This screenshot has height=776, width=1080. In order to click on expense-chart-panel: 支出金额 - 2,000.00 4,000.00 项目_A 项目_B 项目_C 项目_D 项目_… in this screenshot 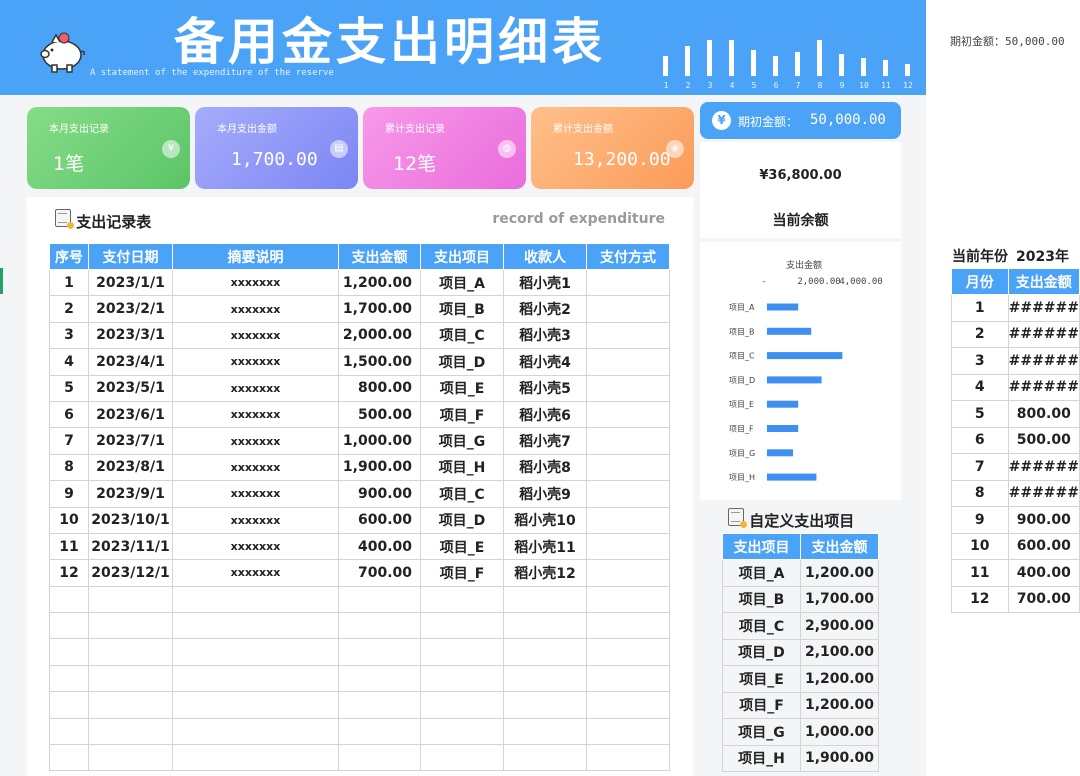, I will do `click(800, 371)`.